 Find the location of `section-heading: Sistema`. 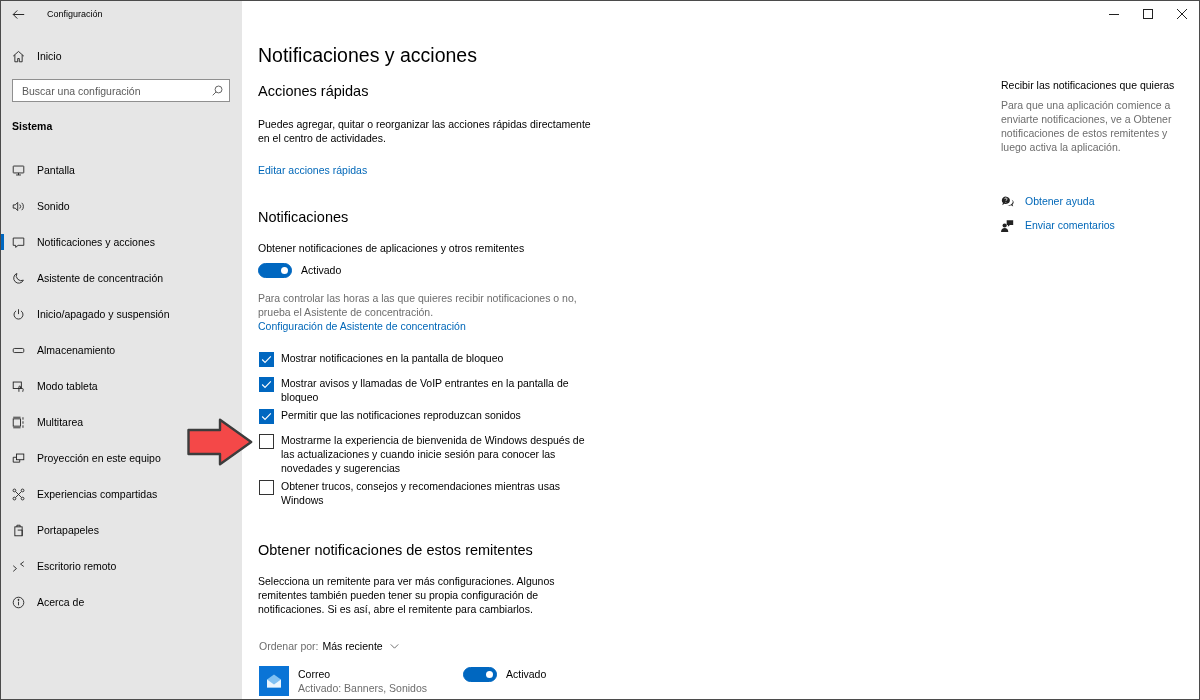

section-heading: Sistema is located at coordinates (32, 126).